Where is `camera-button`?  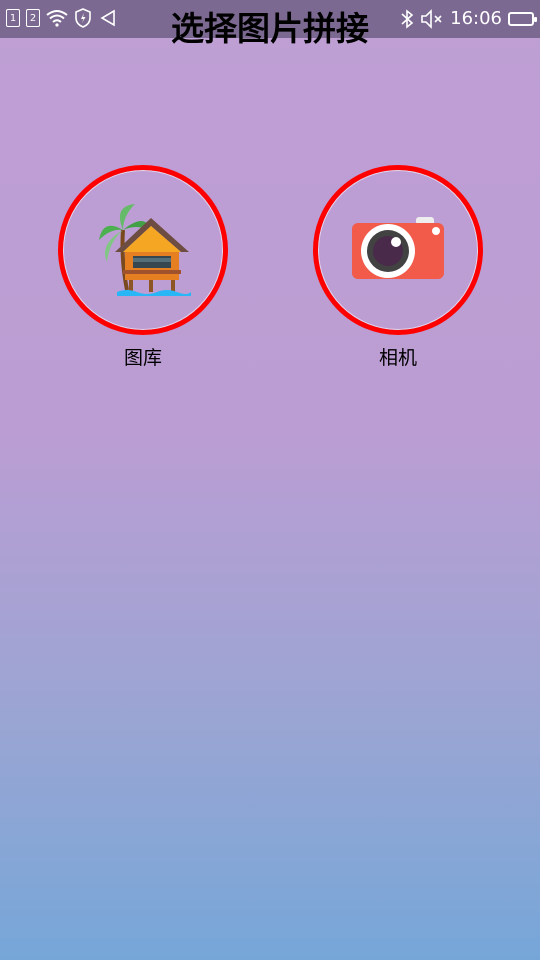
camera-button is located at coordinates (398, 250).